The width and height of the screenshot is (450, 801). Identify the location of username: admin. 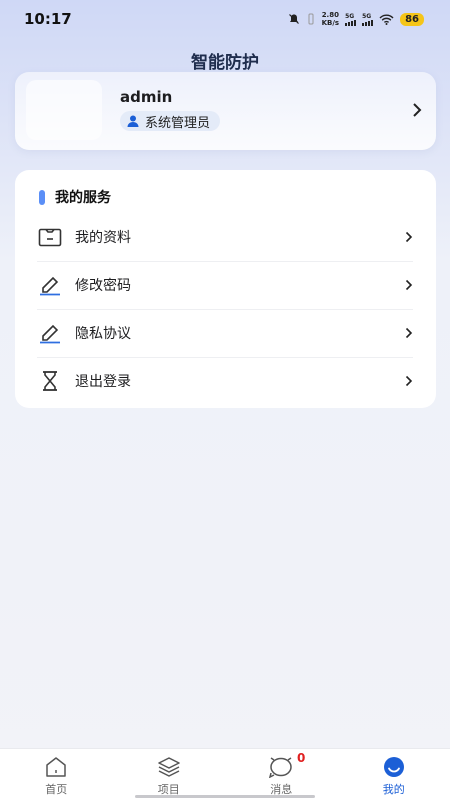
(146, 97).